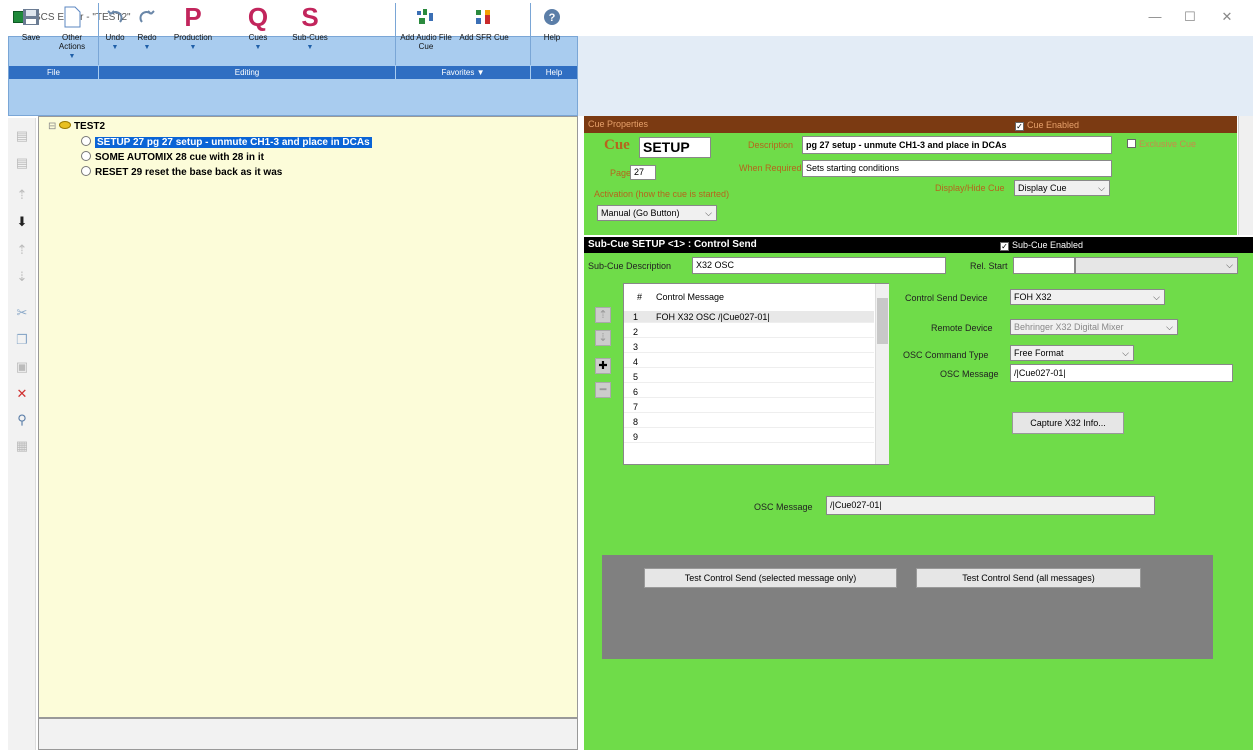 This screenshot has height=750, width=1253. What do you see at coordinates (1062, 188) in the screenshot?
I see `display-hide-select: Display Cue ⌵` at bounding box center [1062, 188].